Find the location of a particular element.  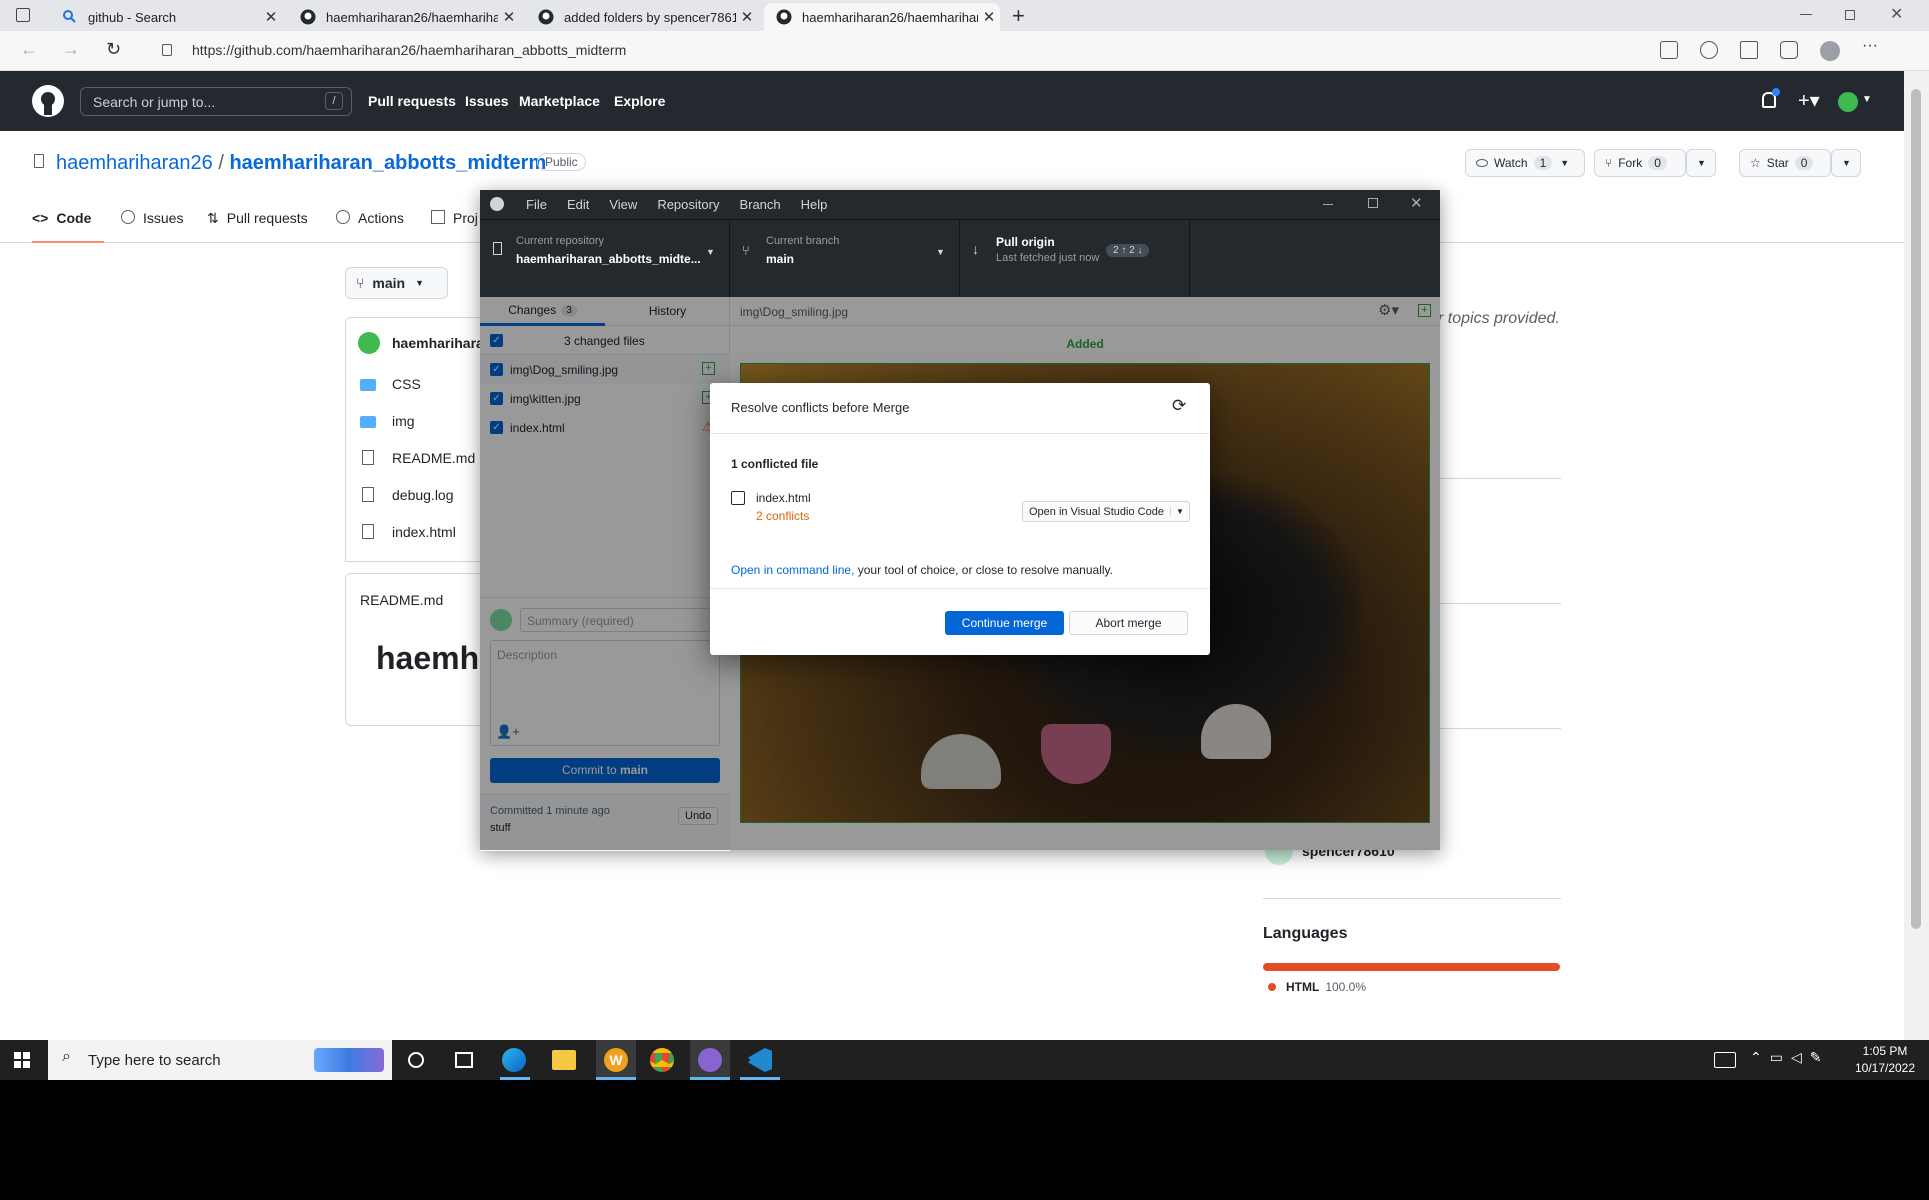

browser-tab-search: github - Search ✕ is located at coordinates (166, 17).